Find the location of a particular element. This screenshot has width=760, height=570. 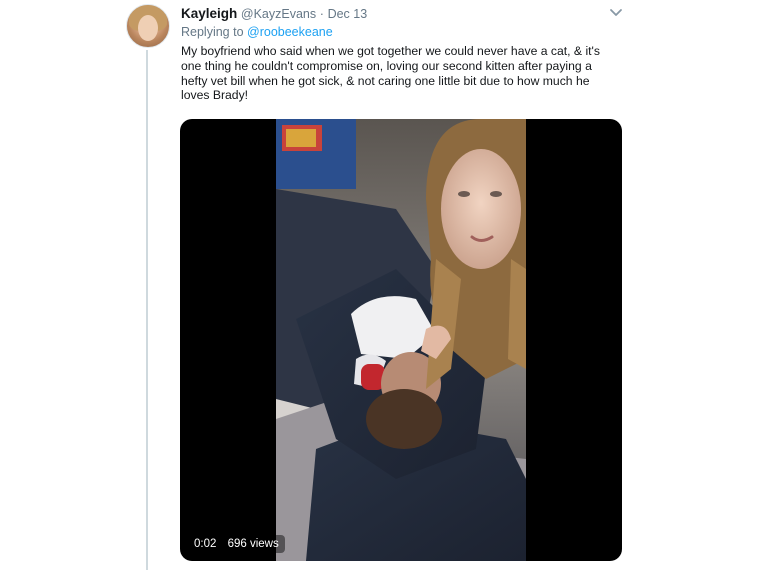

replying-to: Replying to @roobeekeane is located at coordinates (257, 32).